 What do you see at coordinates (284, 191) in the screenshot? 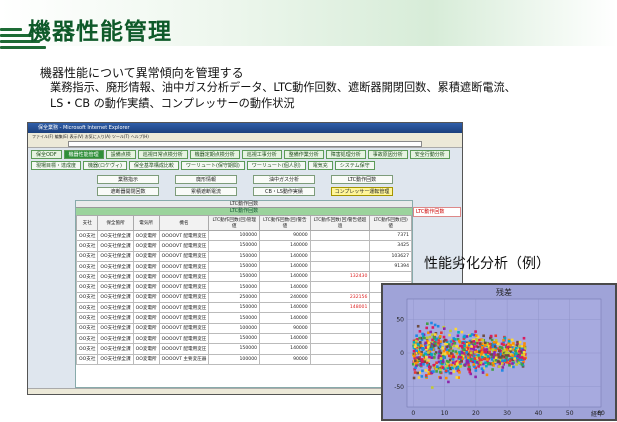
I see `function-button: CB・LS動作実績` at bounding box center [284, 191].